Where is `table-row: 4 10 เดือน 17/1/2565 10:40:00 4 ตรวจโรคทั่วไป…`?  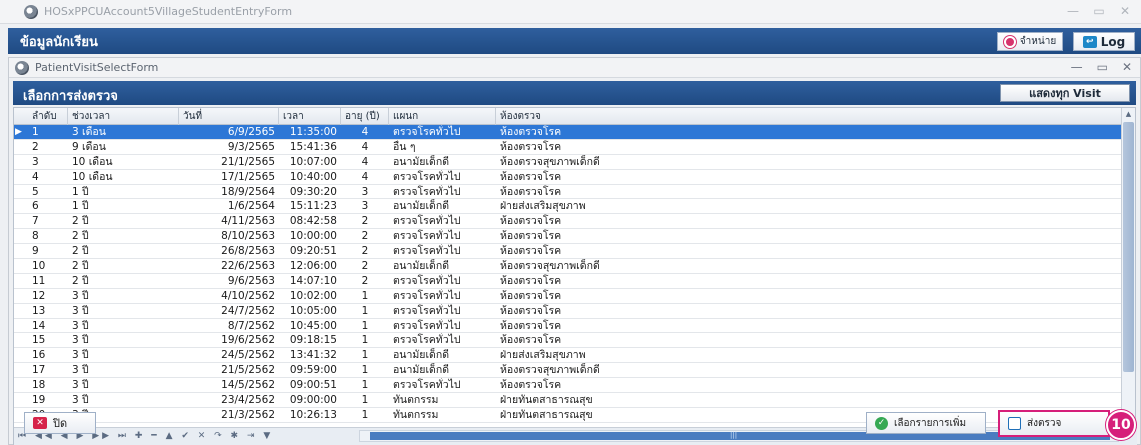 table-row: 4 10 เดือน 17/1/2565 10:40:00 4 ตรวจโรคทั่วไป… is located at coordinates (568, 177).